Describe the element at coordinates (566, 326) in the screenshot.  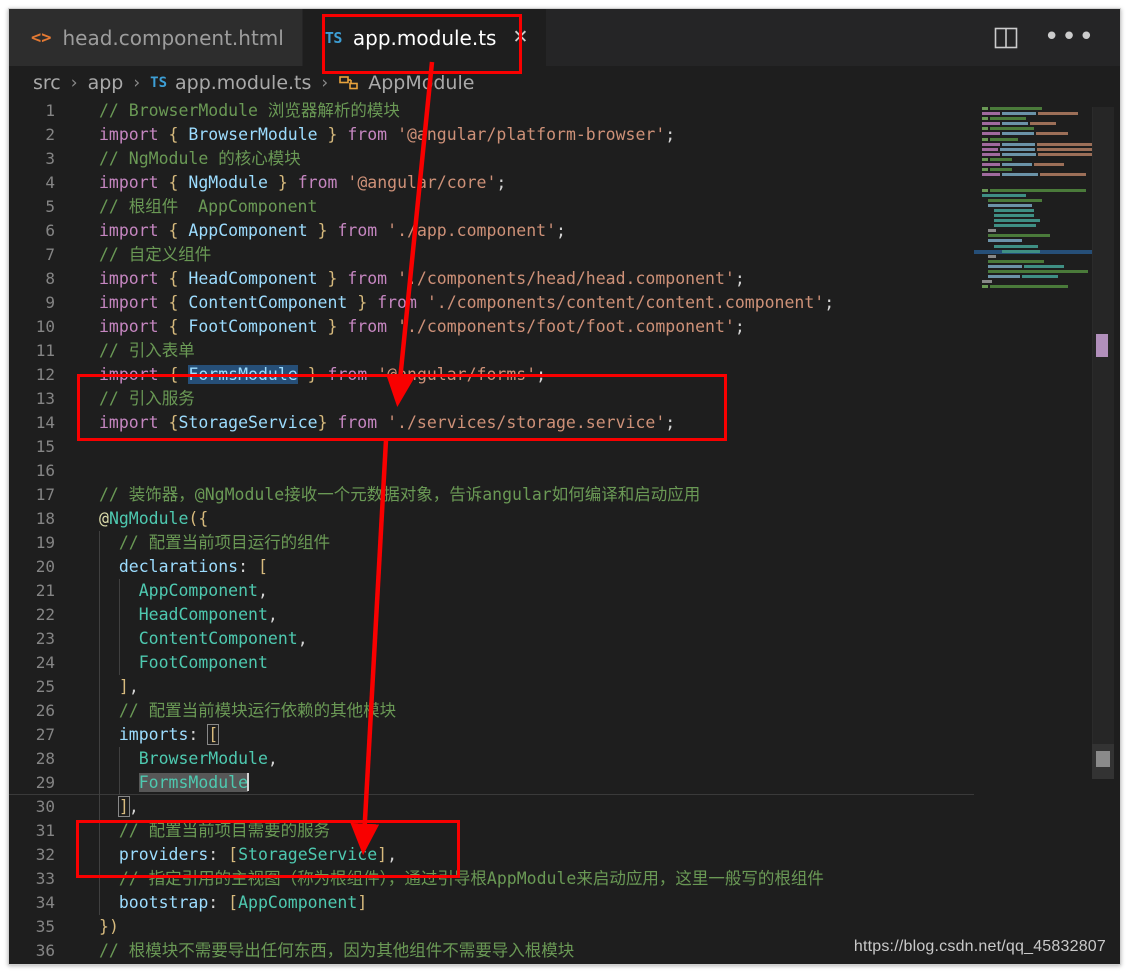
I see `code-token: './components/foot/foot.component'` at that location.